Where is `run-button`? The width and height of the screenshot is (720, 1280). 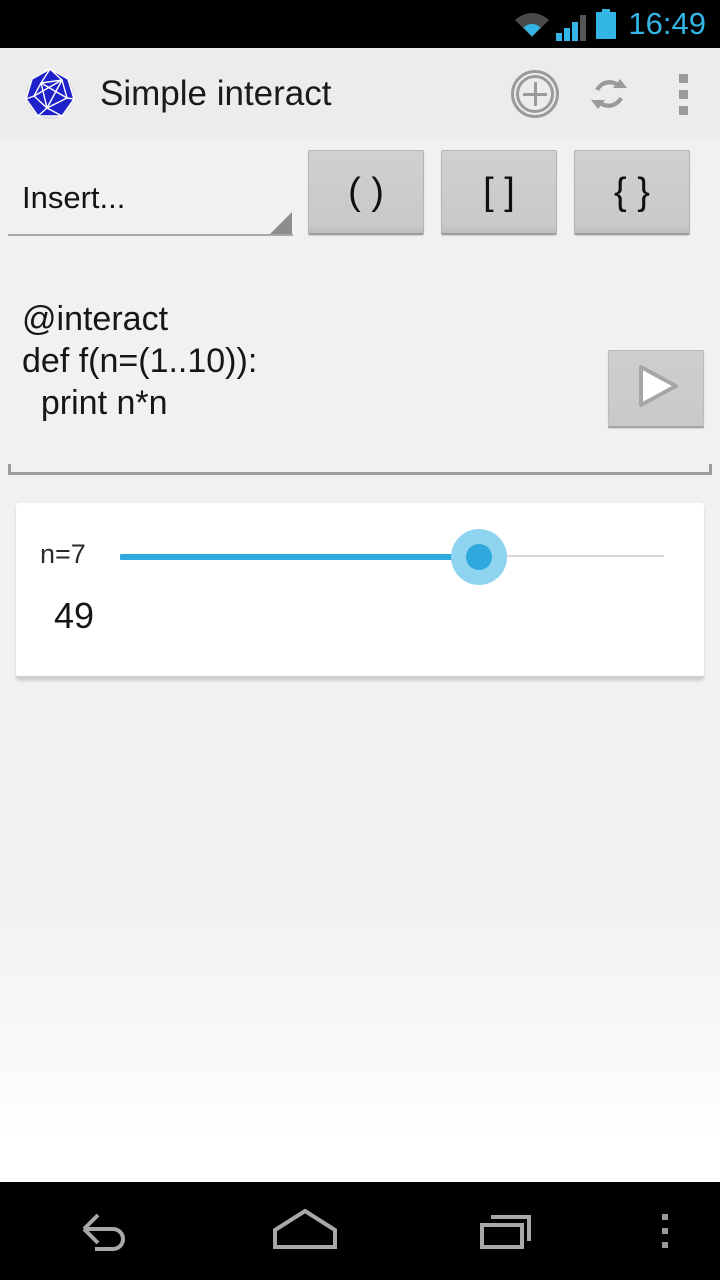 run-button is located at coordinates (656, 389).